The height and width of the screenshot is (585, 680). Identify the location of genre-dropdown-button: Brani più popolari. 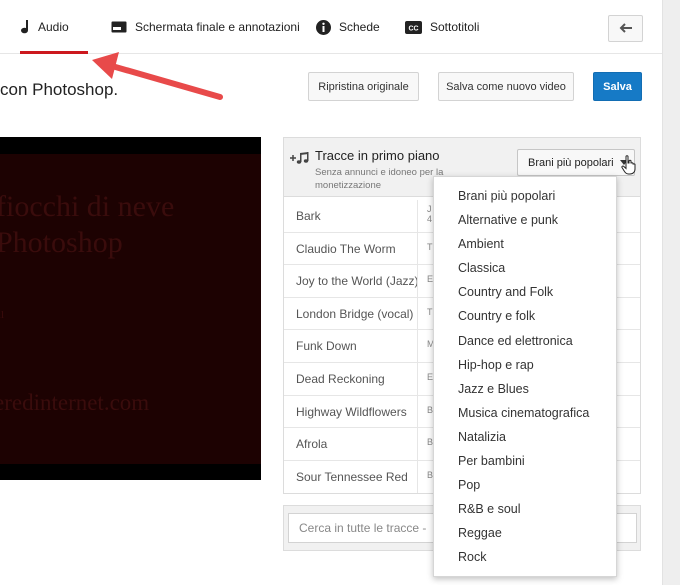
(576, 162).